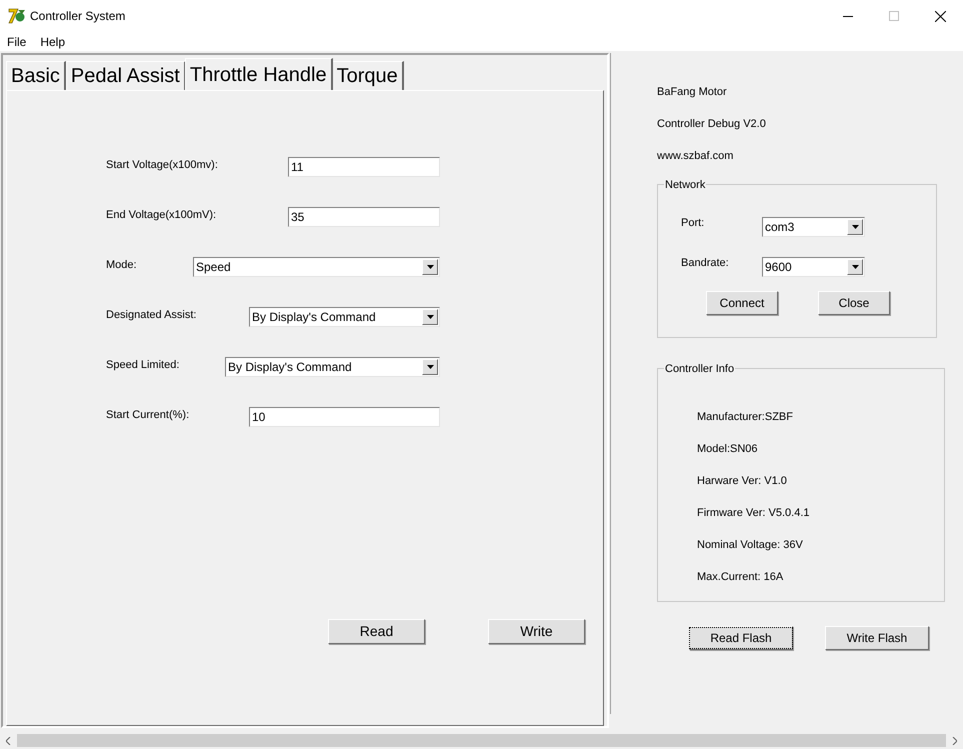  Describe the element at coordinates (36, 75) in the screenshot. I see `tab: Basic` at that location.